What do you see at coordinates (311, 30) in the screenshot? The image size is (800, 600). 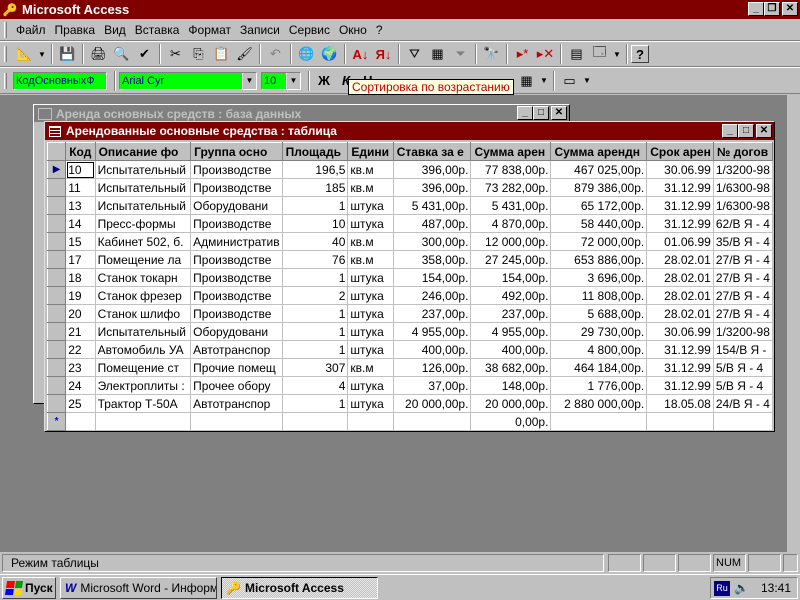 I see `menu-tools: Сервис` at bounding box center [311, 30].